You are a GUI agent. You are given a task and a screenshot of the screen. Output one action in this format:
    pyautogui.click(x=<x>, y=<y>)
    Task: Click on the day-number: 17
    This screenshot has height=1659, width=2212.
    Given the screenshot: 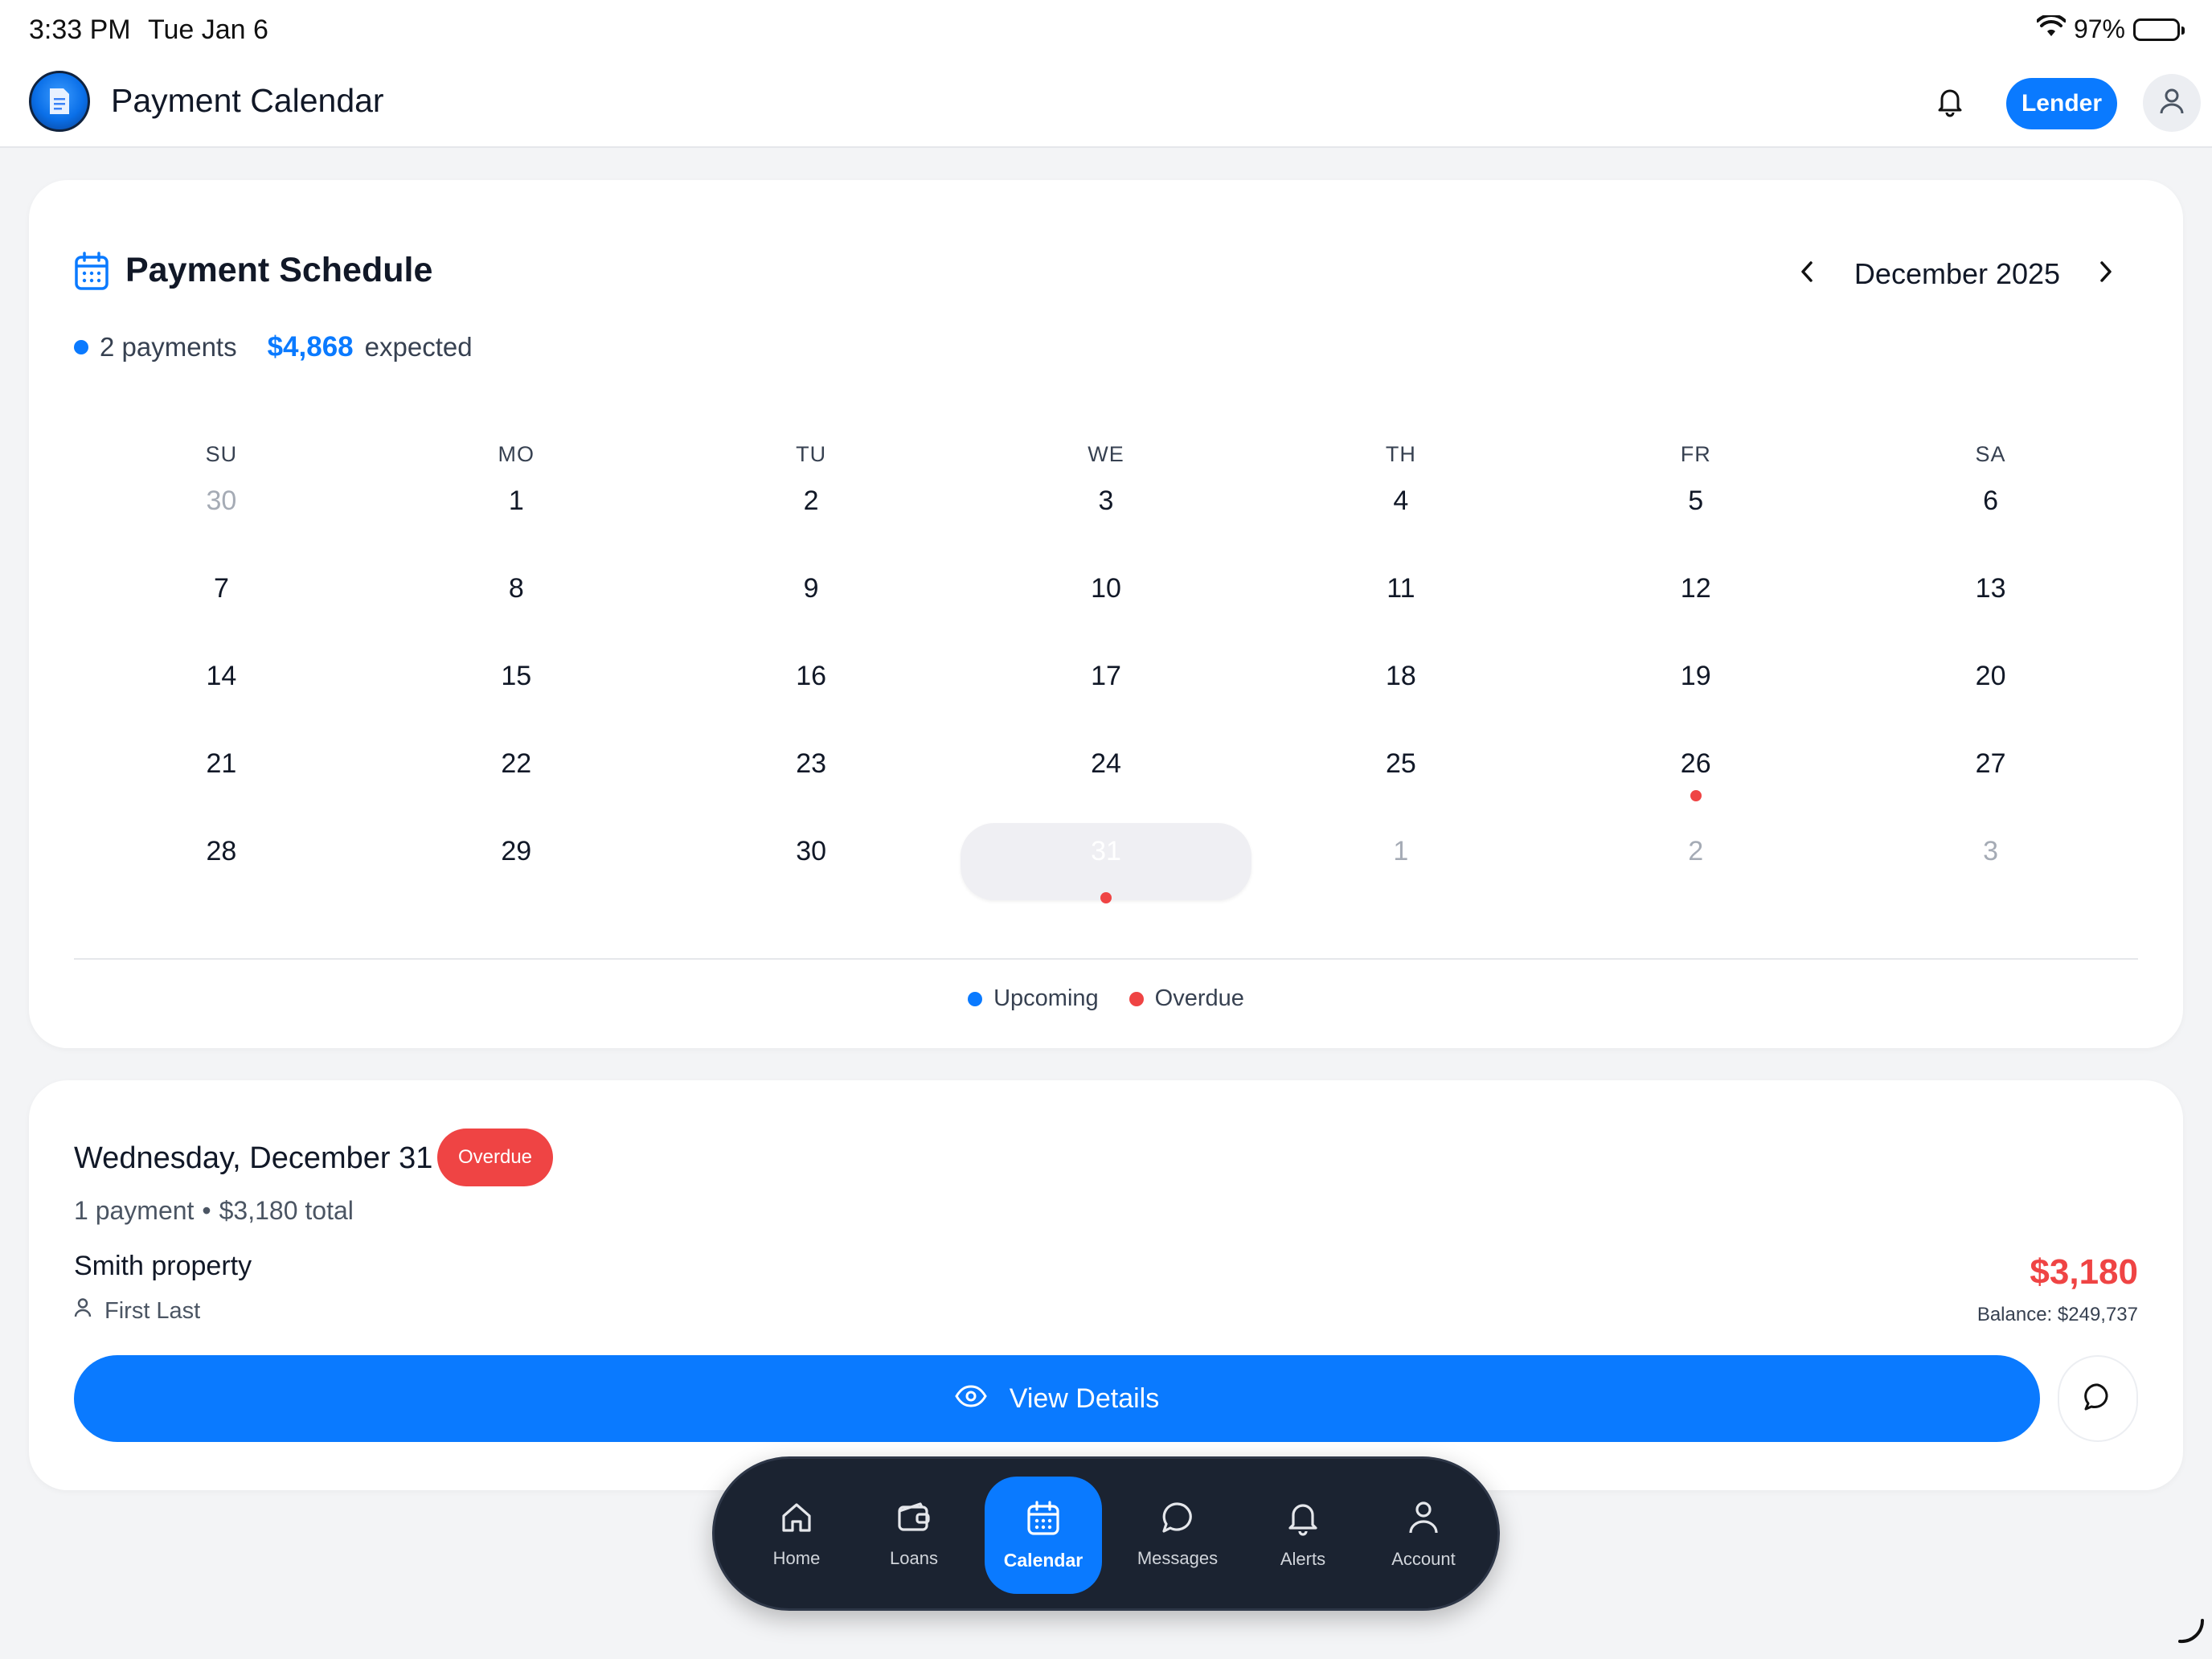 What is the action you would take?
    pyautogui.click(x=1106, y=676)
    